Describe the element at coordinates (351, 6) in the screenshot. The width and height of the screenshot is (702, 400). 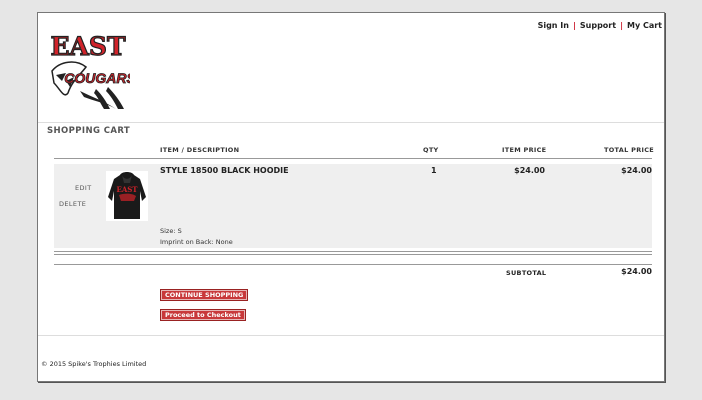
I see `browser-top-strip` at that location.